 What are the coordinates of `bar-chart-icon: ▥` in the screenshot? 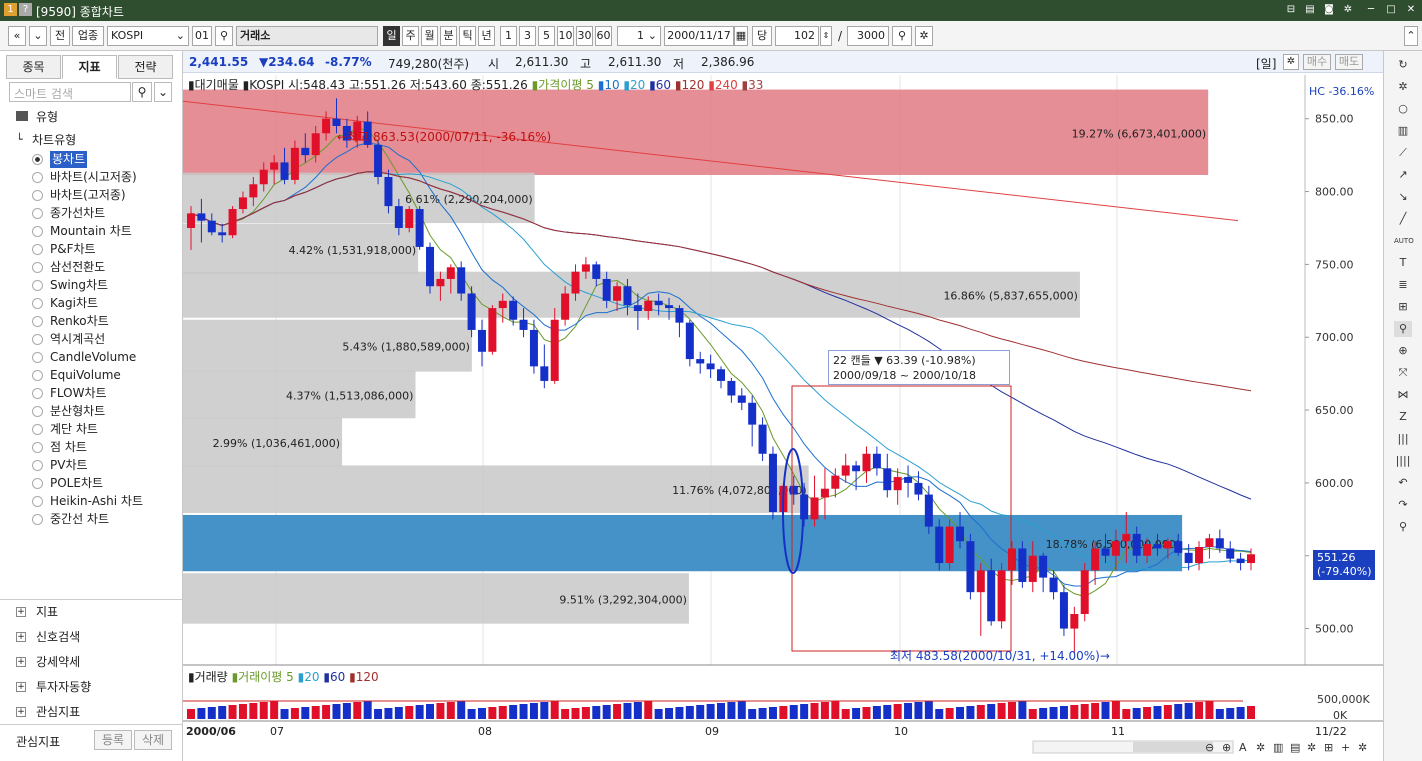 It's located at (1403, 131).